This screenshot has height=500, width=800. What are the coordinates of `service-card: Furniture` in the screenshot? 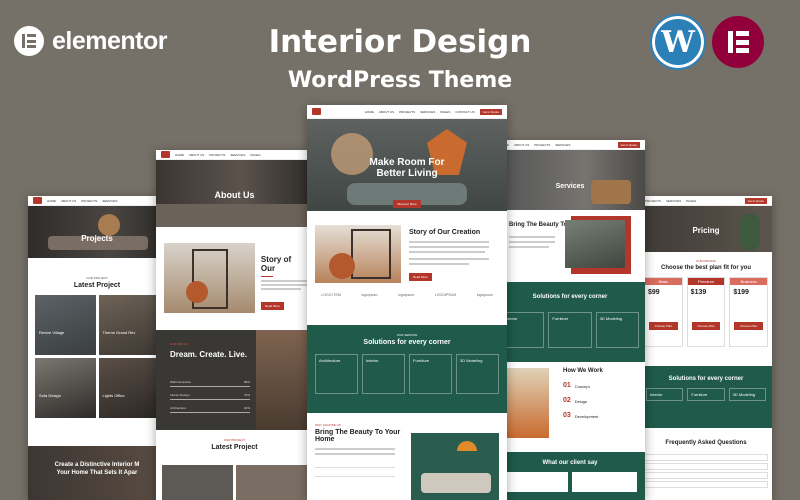 It's located at (430, 374).